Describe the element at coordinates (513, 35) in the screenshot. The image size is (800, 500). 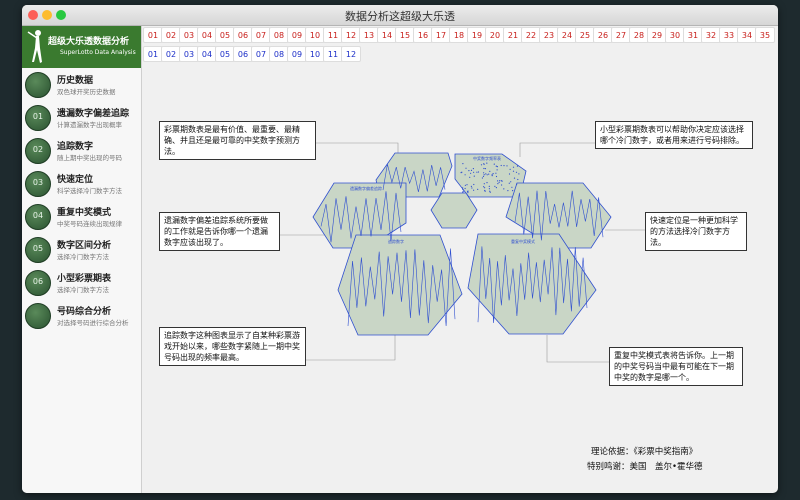
I see `red-number-button: 21` at that location.